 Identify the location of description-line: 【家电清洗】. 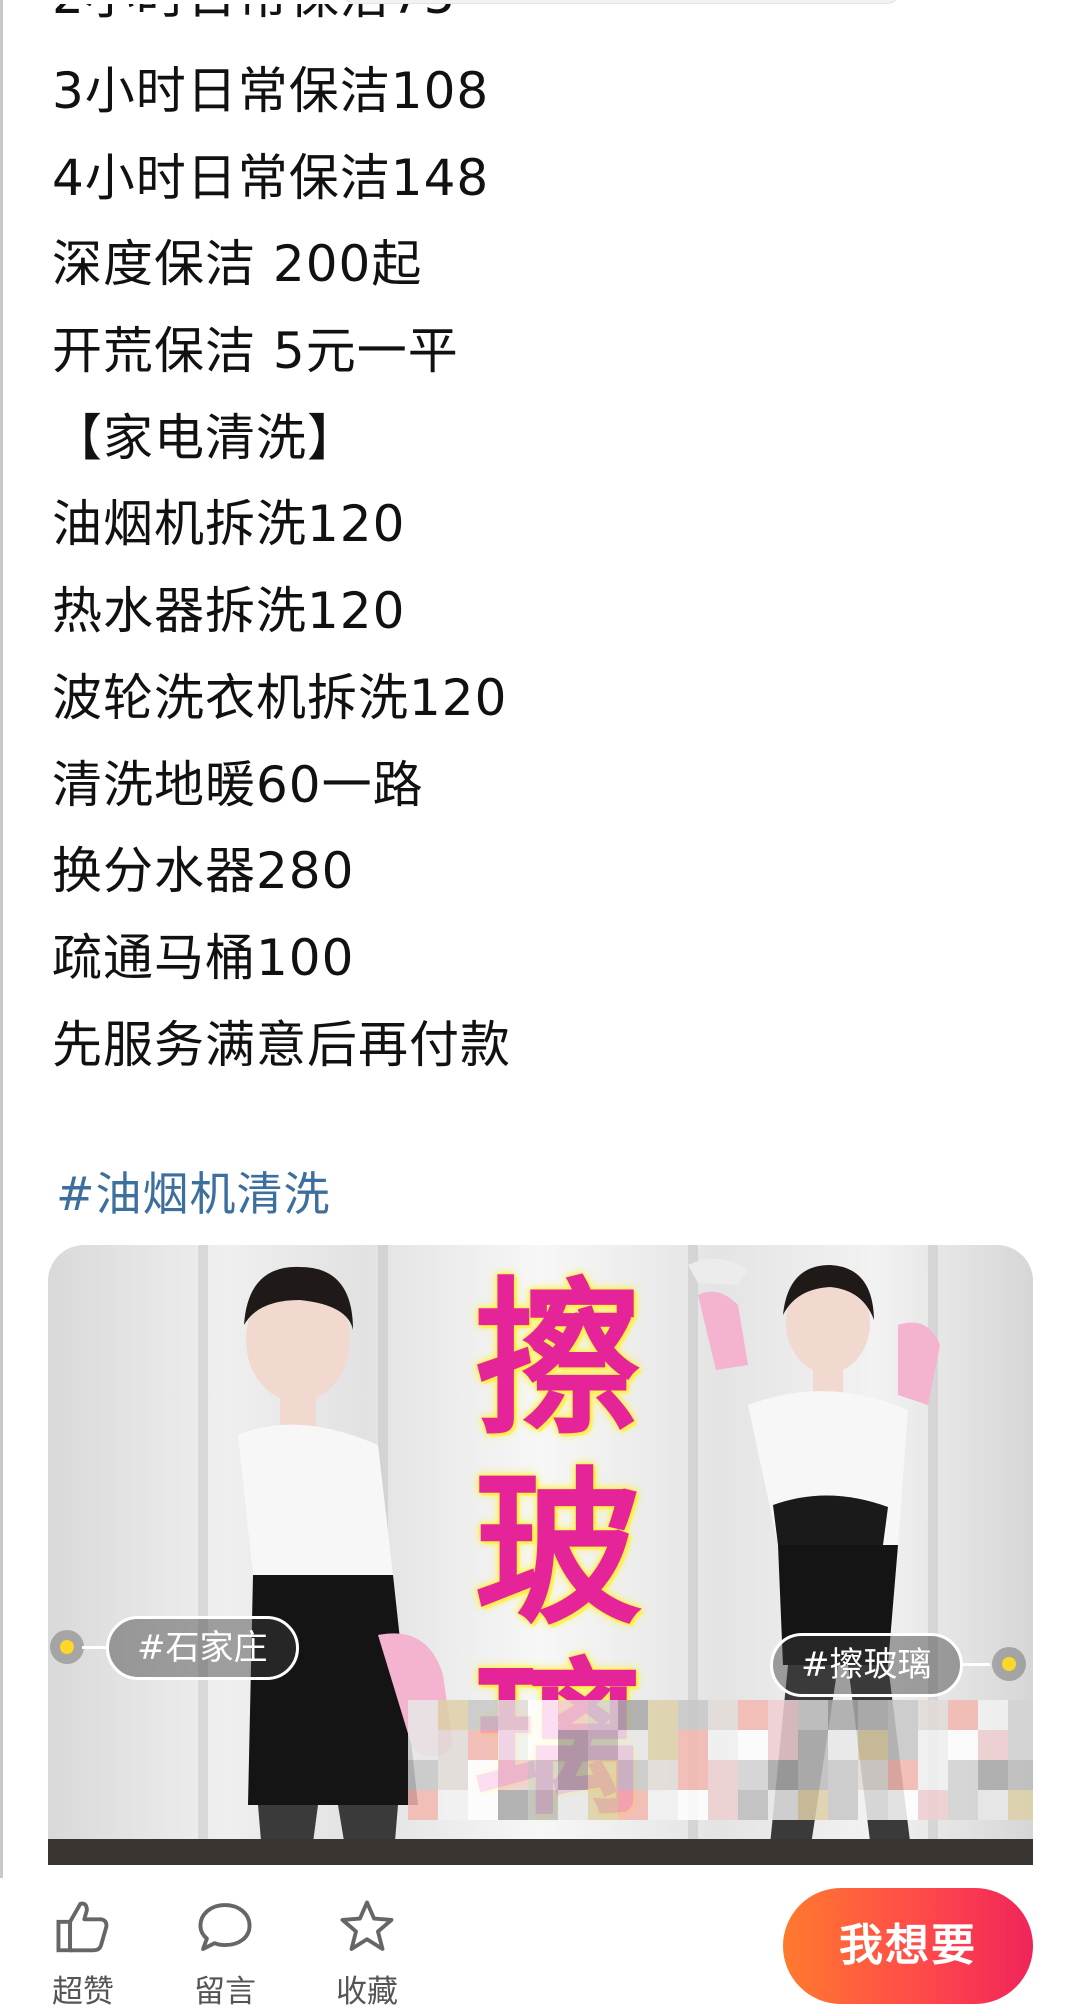
(205, 437).